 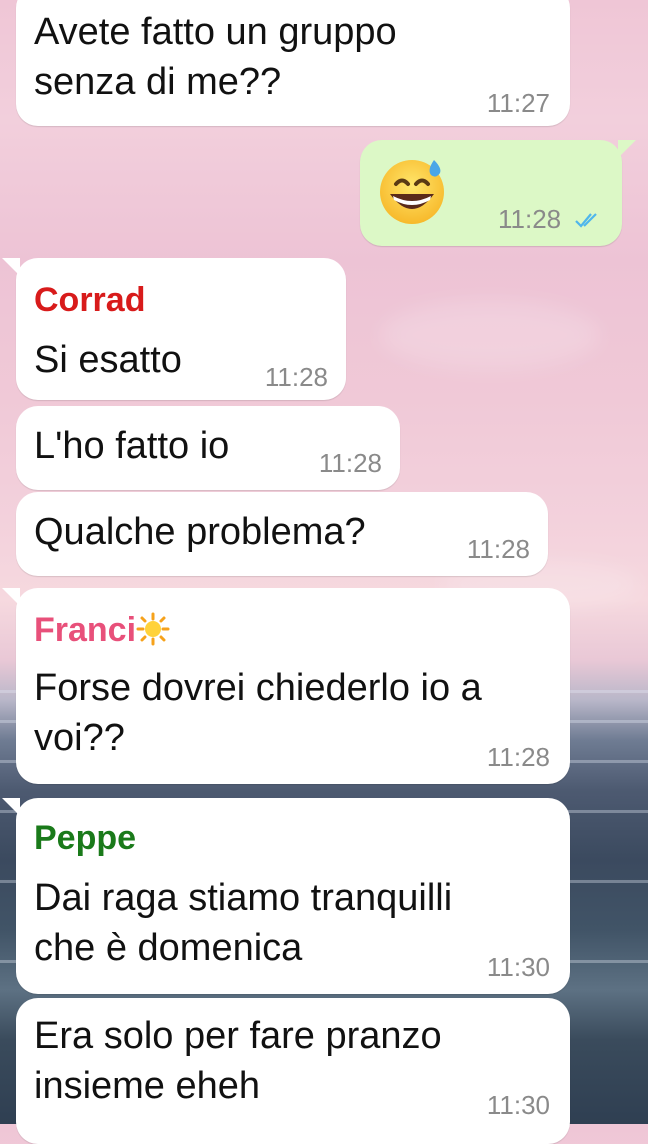 I want to click on message-bubble: L'ho fatto io 11:28, so click(x=208, y=448).